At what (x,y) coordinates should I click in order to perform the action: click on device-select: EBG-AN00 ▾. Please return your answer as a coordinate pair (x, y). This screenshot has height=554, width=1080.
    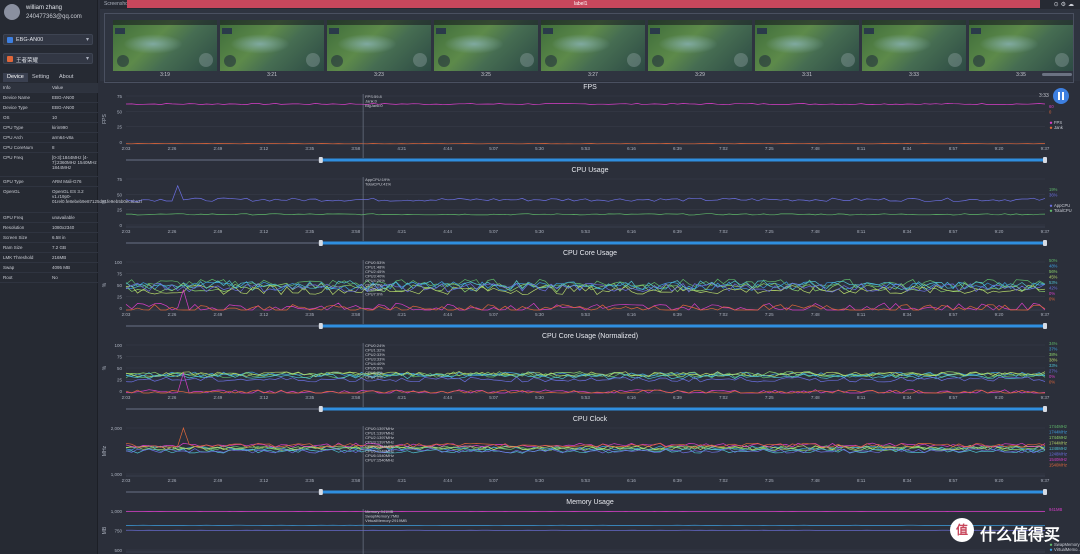
    Looking at the image, I should click on (48, 39).